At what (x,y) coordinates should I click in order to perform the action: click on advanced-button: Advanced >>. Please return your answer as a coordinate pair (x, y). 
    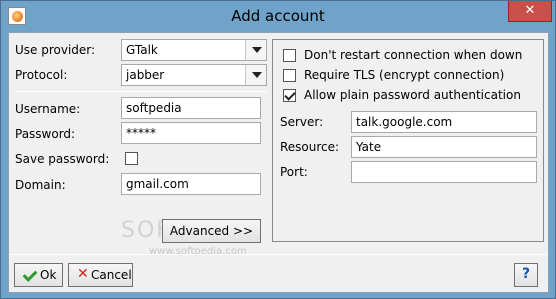
    Looking at the image, I should click on (211, 231).